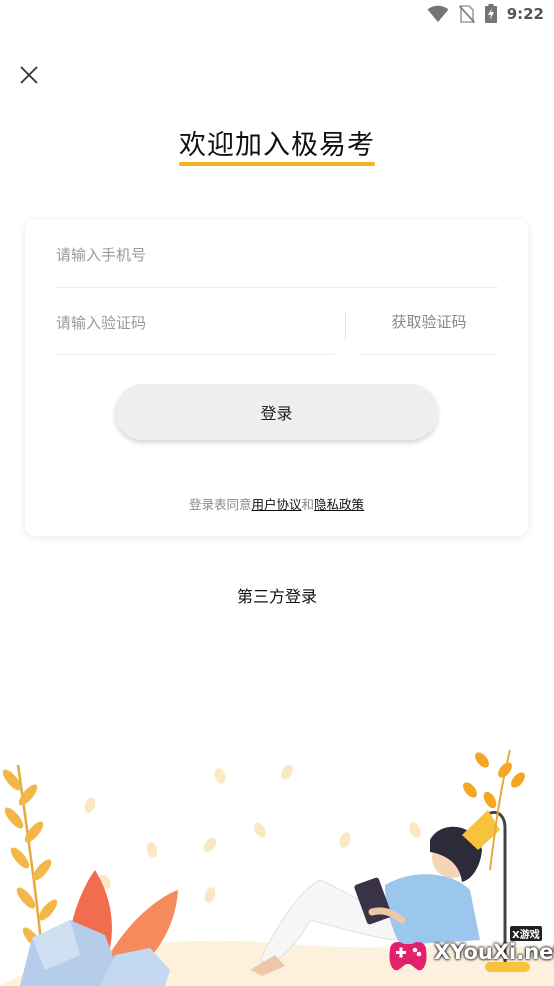  I want to click on wifi-icon, so click(438, 13).